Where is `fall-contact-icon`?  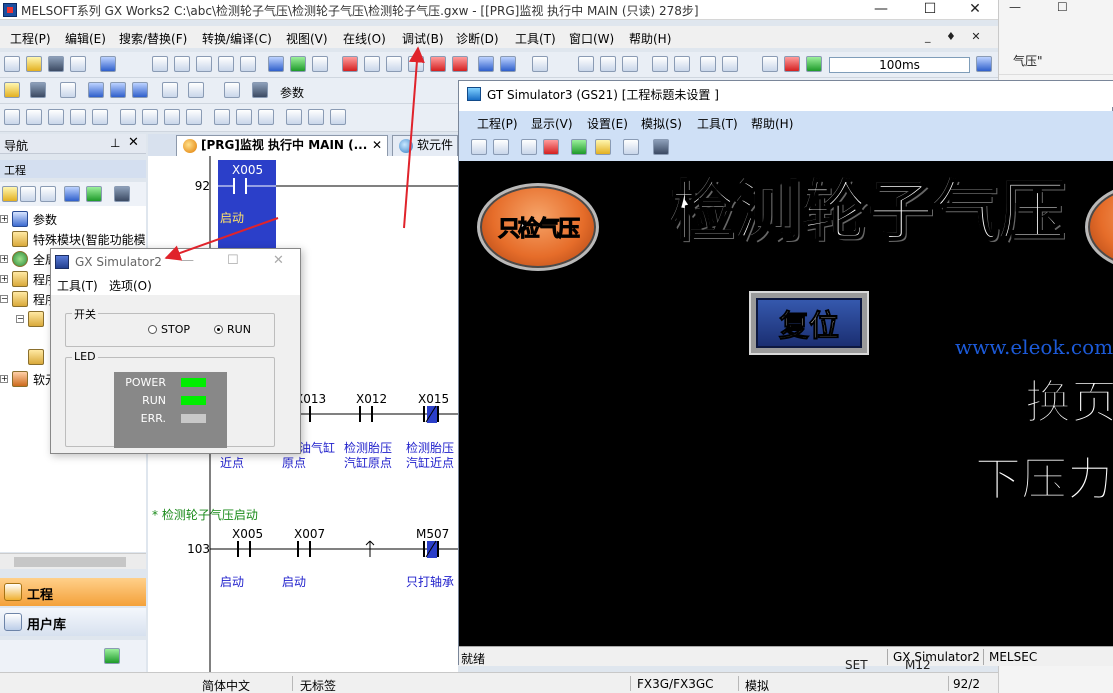 fall-contact-icon is located at coordinates (150, 117).